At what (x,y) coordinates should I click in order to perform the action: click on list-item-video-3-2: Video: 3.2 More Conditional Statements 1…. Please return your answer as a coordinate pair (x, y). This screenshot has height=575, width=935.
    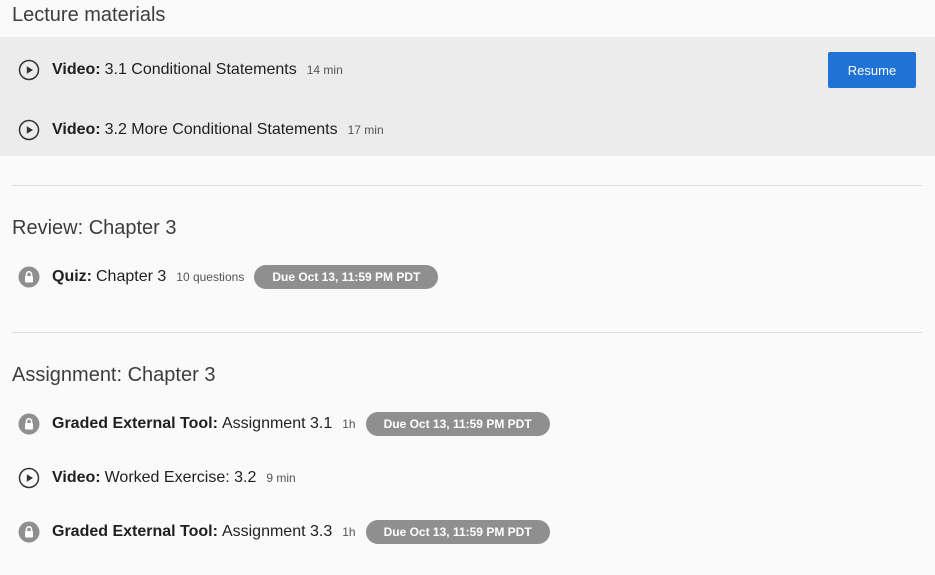
    Looking at the image, I should click on (201, 130).